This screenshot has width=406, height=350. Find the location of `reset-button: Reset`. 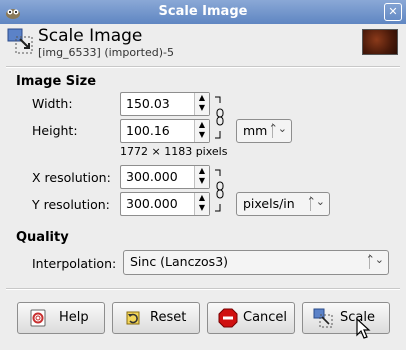

reset-button: Reset is located at coordinates (156, 318).